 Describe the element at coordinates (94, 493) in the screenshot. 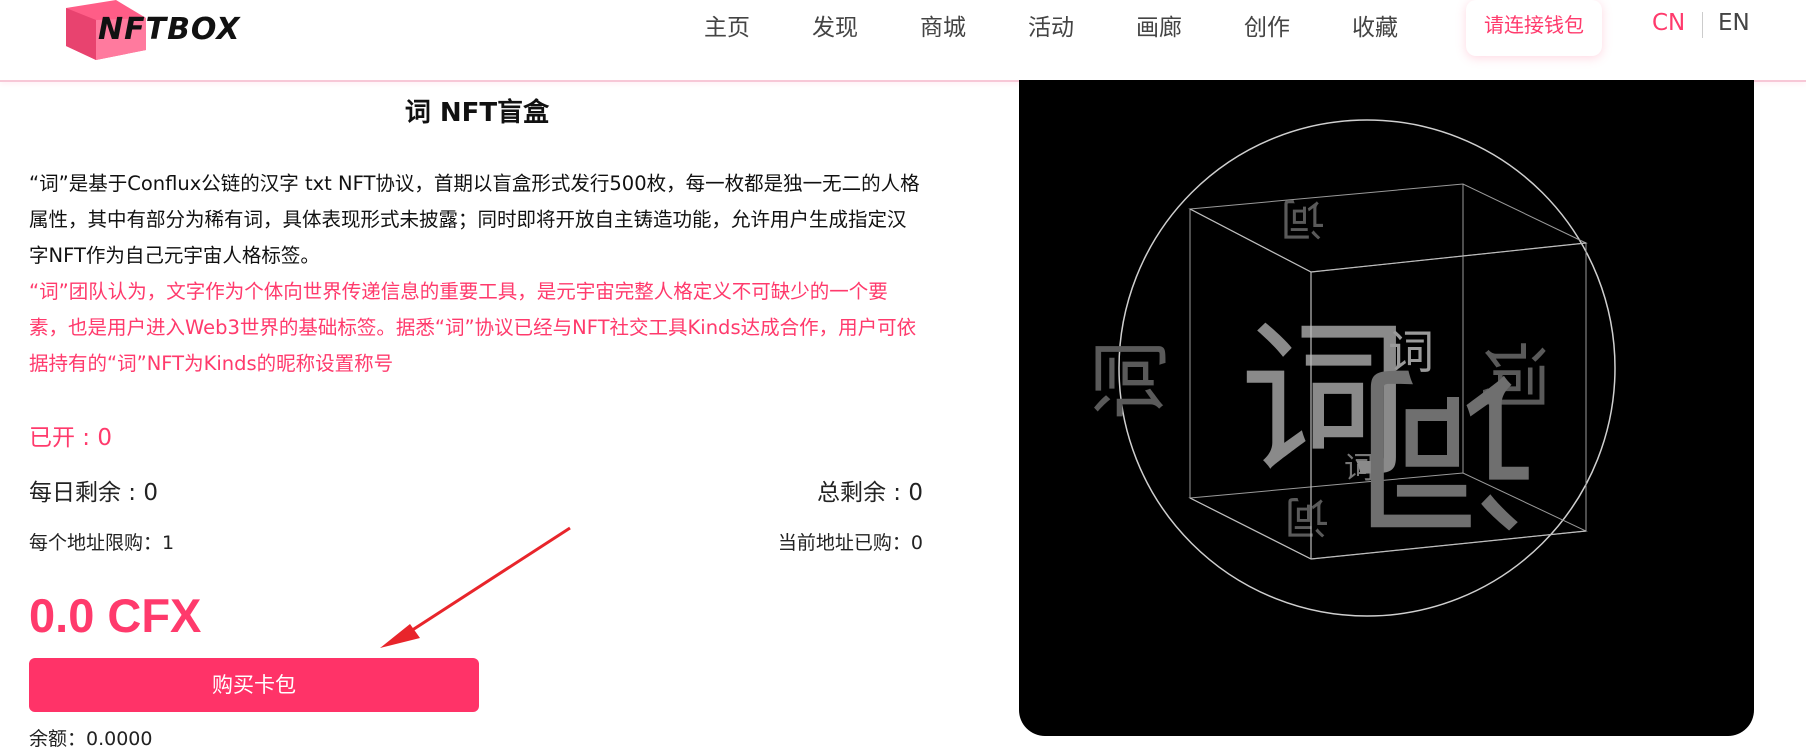

I see `daily-remaining: 每日剩余 : 0` at that location.